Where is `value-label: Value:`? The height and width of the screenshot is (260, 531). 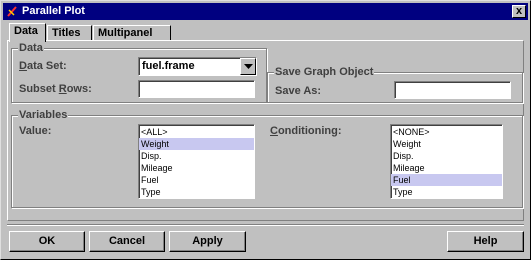 value-label: Value: is located at coordinates (35, 131).